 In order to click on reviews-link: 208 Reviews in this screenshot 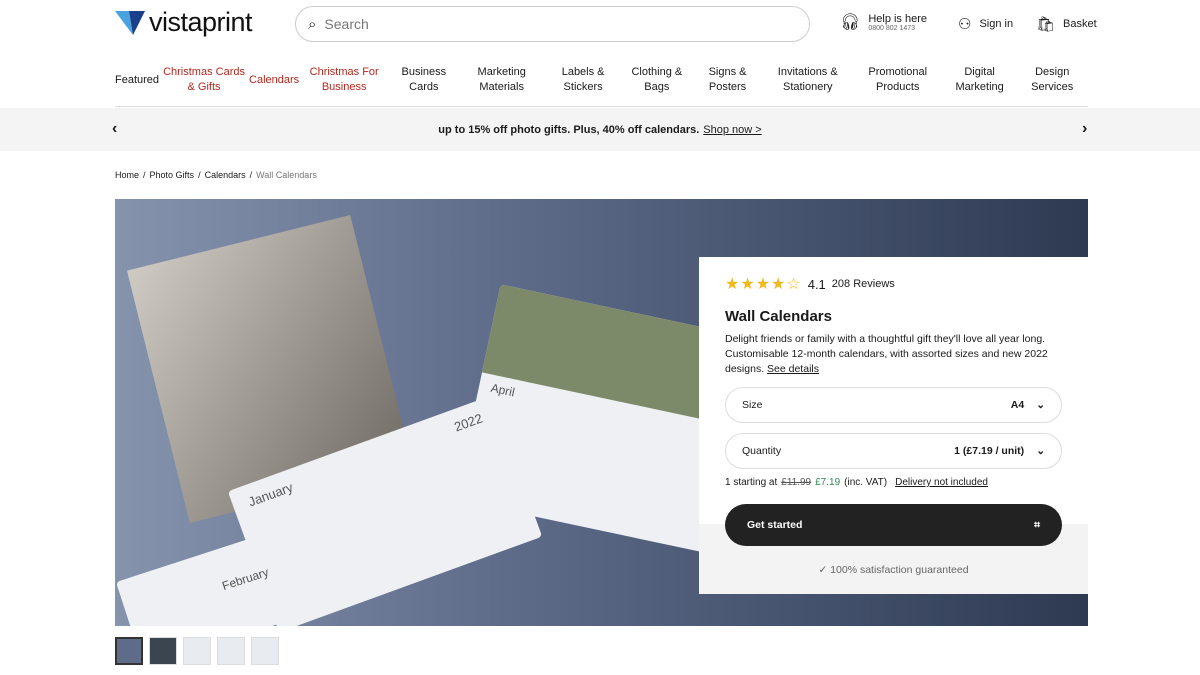, I will do `click(863, 284)`.